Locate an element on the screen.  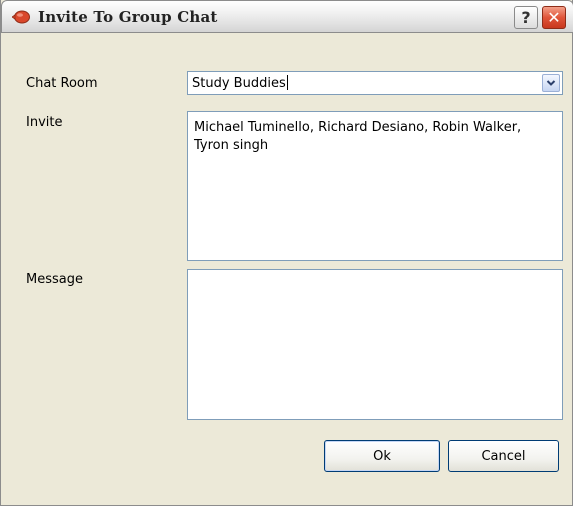
chat-room-dropdown-button is located at coordinates (551, 83).